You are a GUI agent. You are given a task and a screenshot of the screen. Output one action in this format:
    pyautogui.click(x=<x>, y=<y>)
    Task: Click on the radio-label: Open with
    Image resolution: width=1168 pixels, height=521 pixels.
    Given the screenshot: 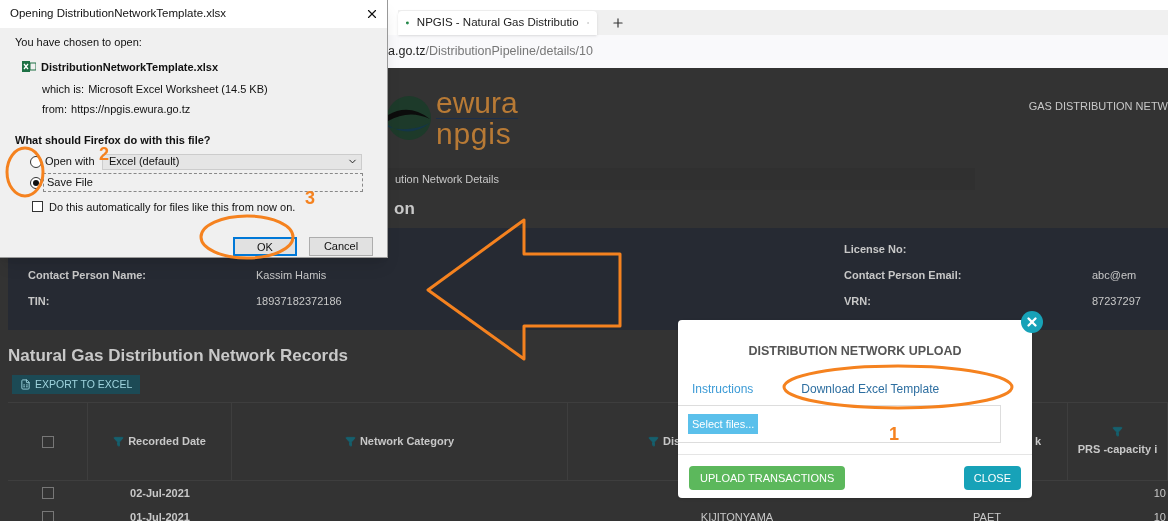 What is the action you would take?
    pyautogui.click(x=70, y=161)
    